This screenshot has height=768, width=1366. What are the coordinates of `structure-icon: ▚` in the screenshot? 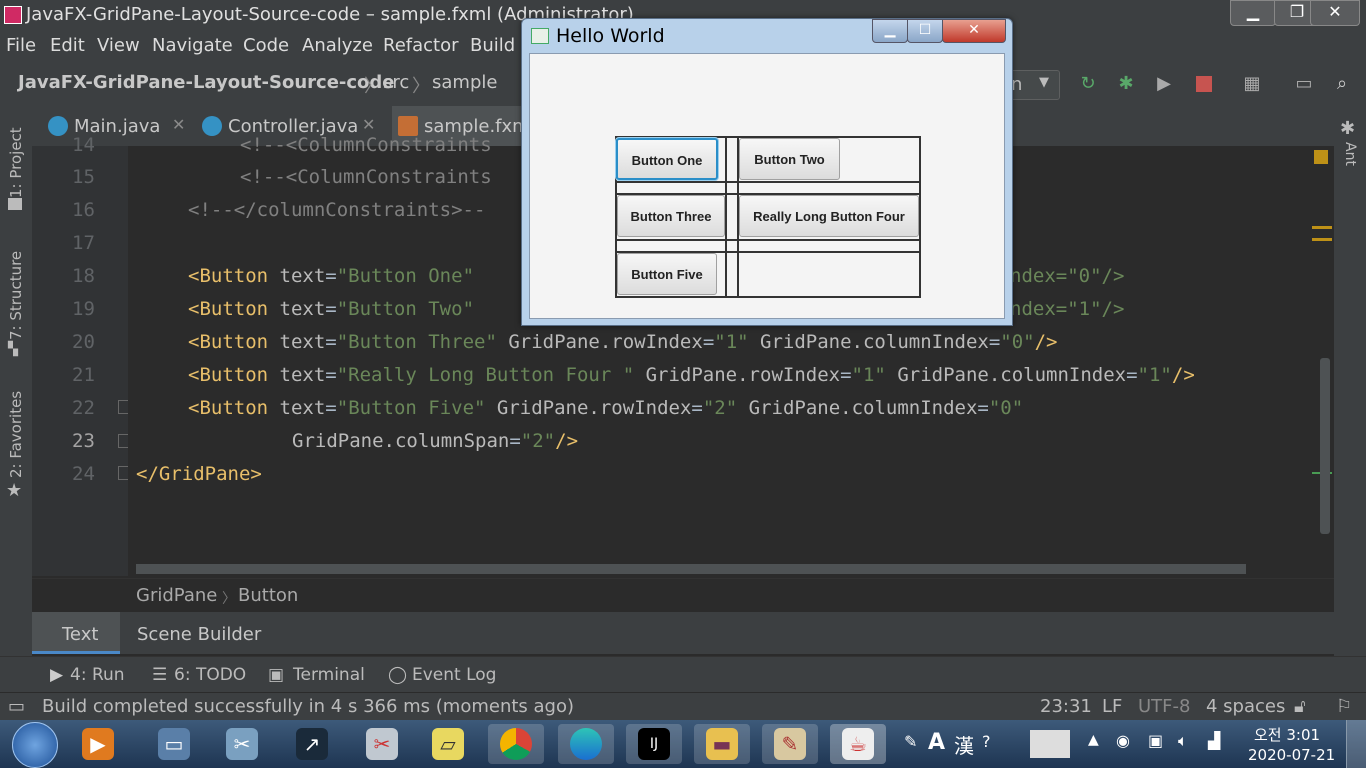 It's located at (13, 349).